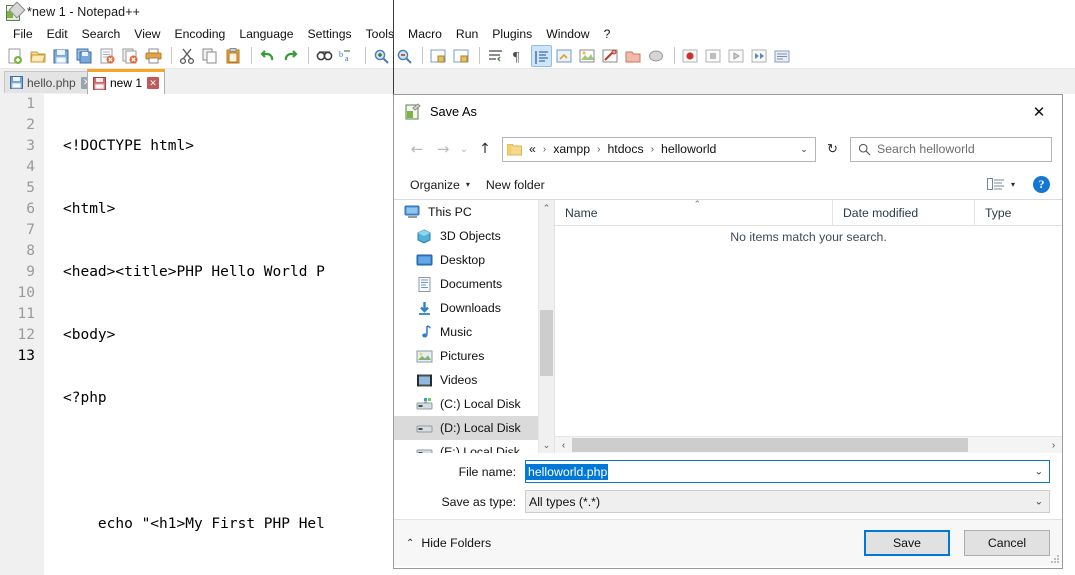 This screenshot has height=575, width=1075. Describe the element at coordinates (107, 56) in the screenshot. I see `close-file-icon` at that location.